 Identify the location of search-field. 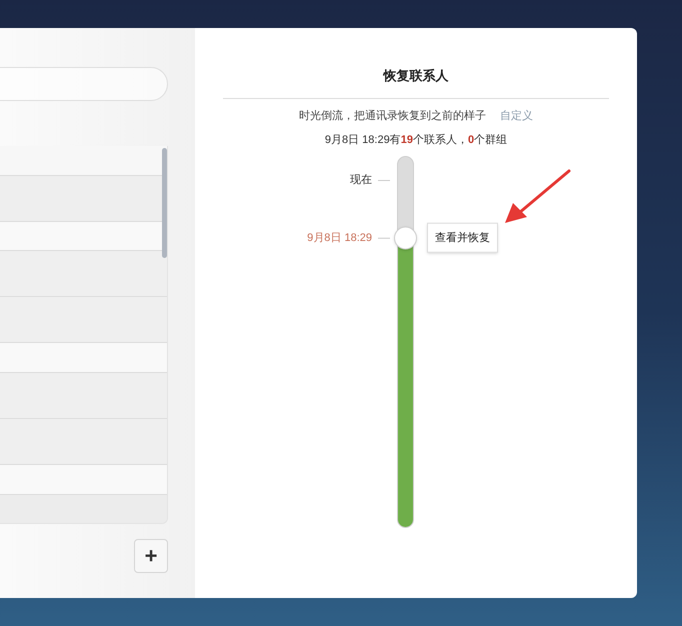
(84, 84).